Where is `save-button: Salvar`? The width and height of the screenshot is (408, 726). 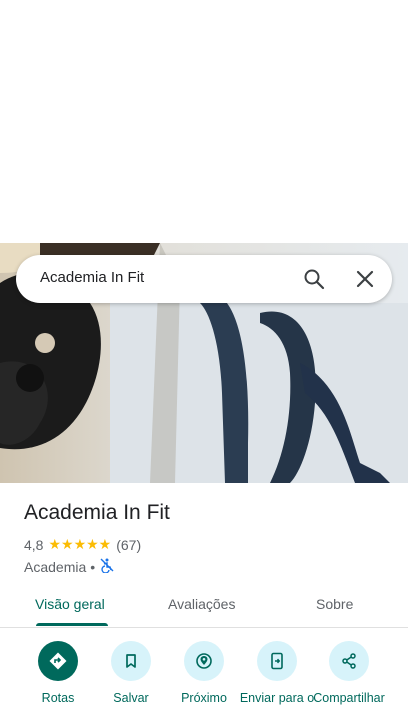
save-button: Salvar is located at coordinates (131, 673).